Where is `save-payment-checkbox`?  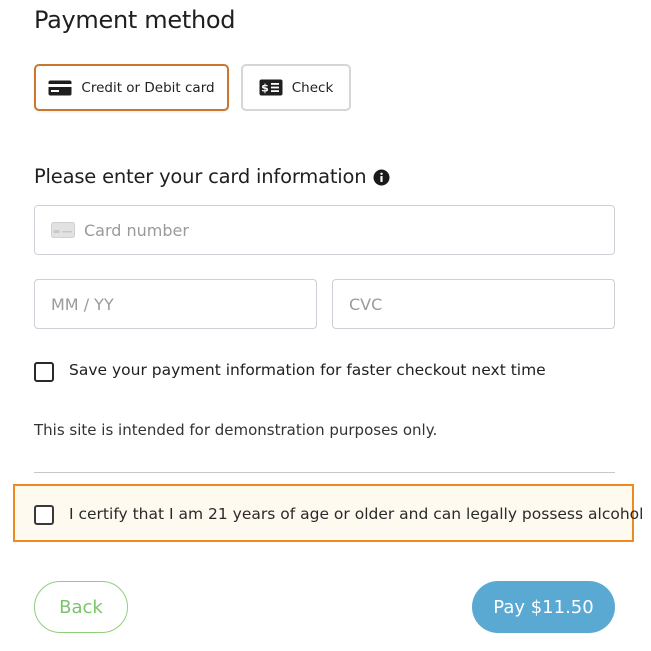
save-payment-checkbox is located at coordinates (44, 372).